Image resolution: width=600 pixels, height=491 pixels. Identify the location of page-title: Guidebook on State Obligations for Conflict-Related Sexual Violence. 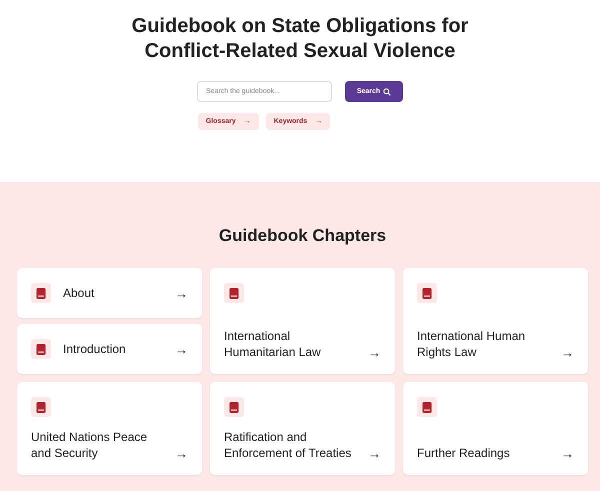
(300, 39).